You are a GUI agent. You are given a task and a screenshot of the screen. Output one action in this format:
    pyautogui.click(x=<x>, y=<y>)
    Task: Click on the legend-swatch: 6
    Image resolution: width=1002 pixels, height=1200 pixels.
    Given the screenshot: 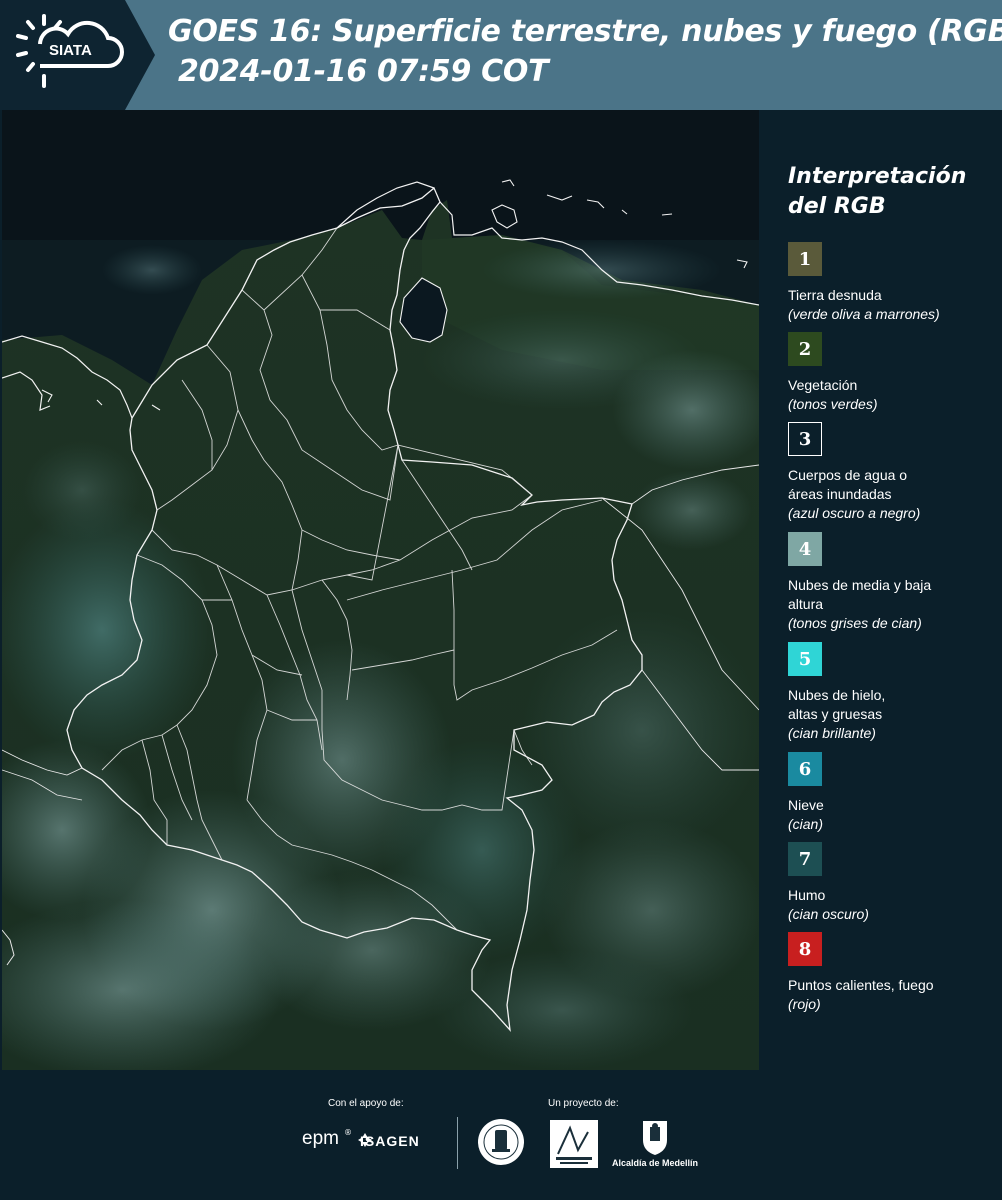 What is the action you would take?
    pyautogui.click(x=805, y=769)
    